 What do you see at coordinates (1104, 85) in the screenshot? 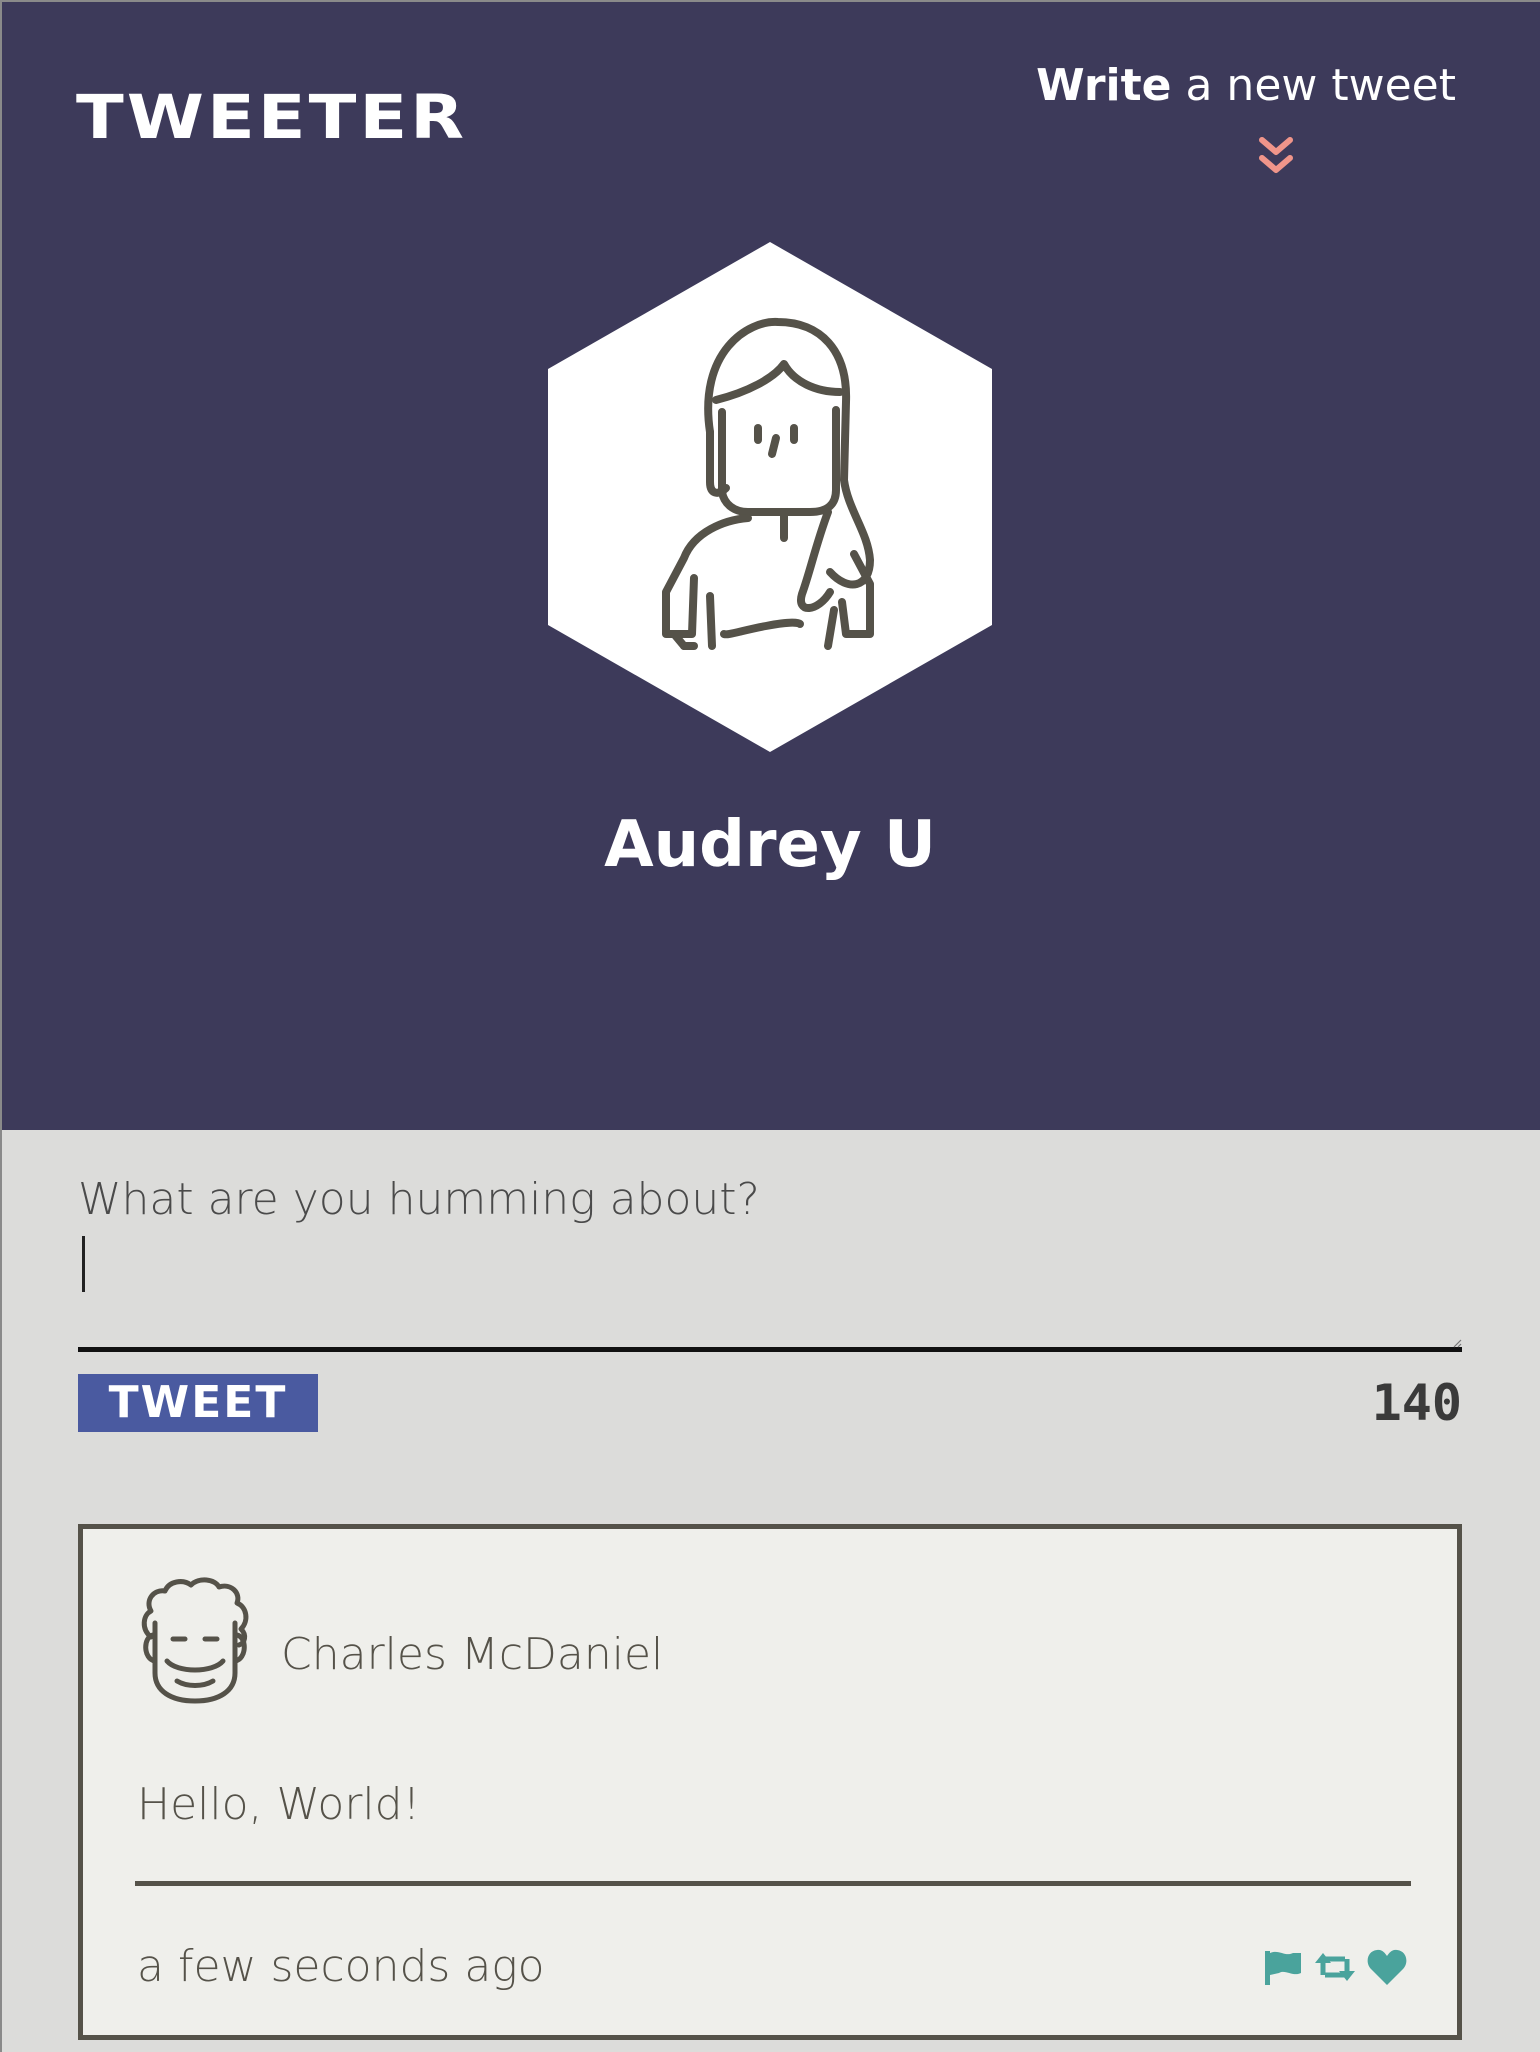
I see `write-label: Write` at bounding box center [1104, 85].